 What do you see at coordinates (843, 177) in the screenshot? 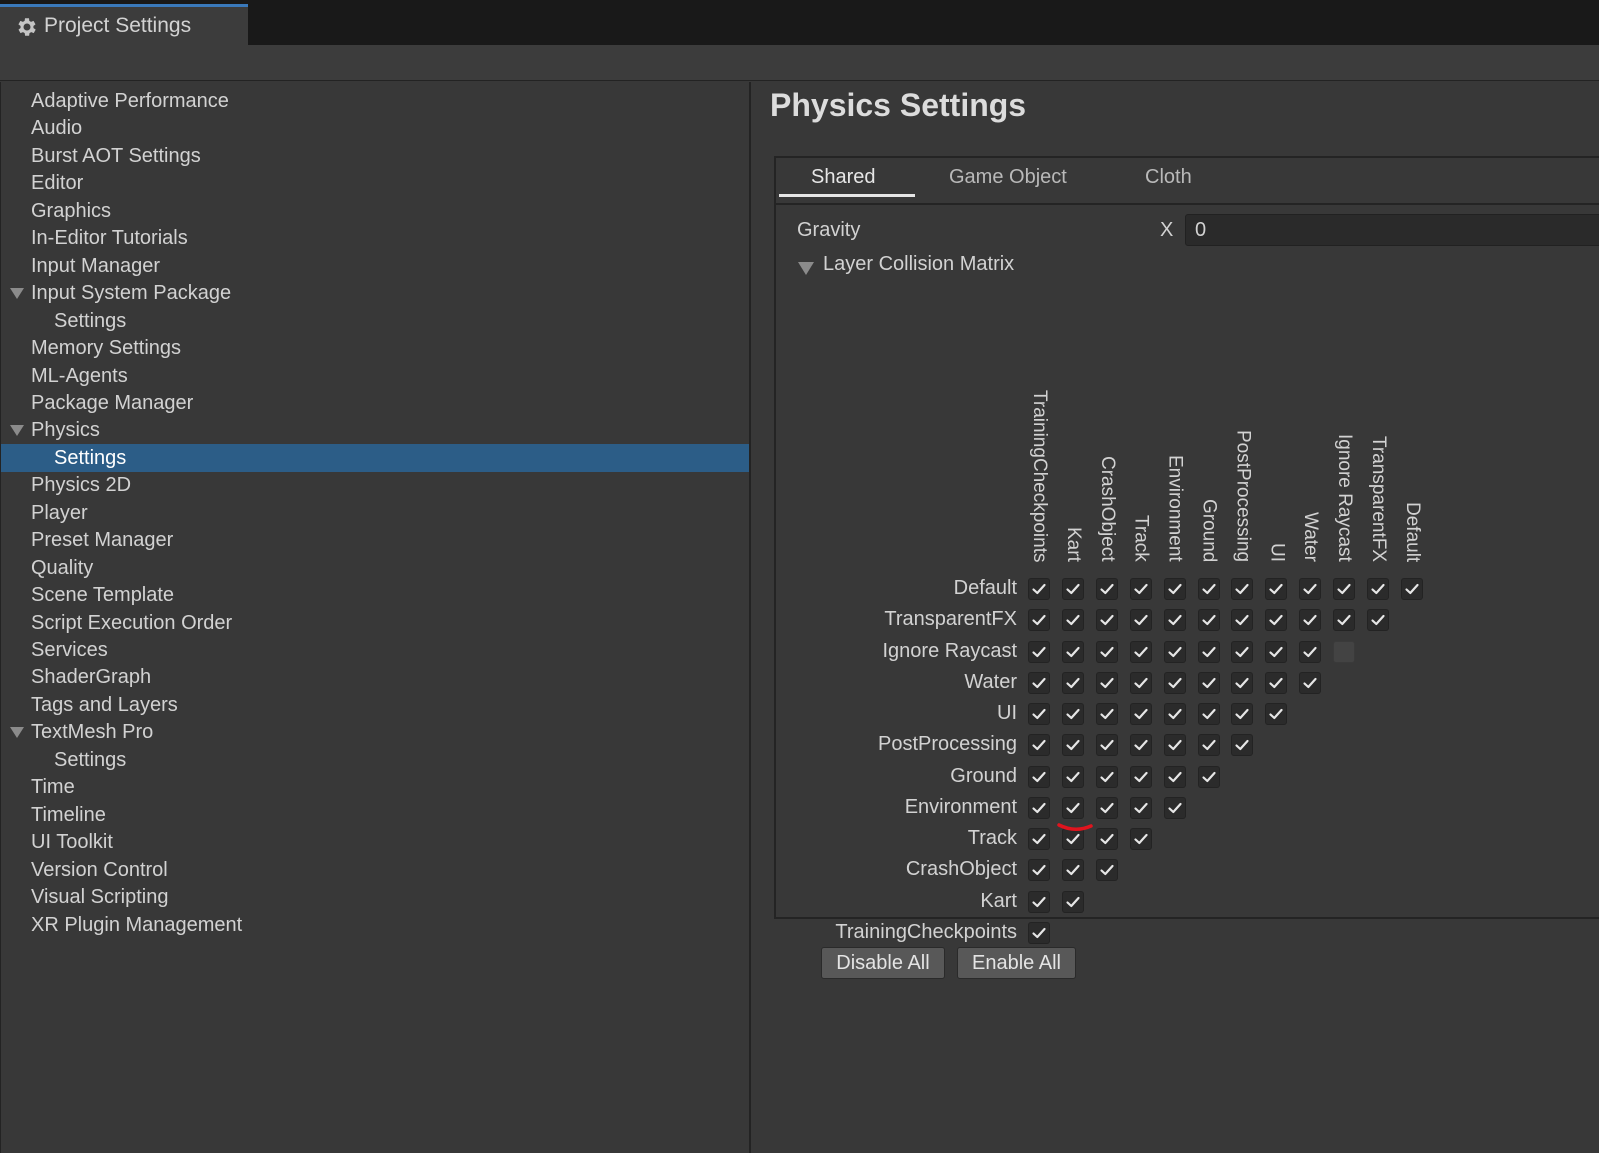
I see `tab-shared: Shared` at bounding box center [843, 177].